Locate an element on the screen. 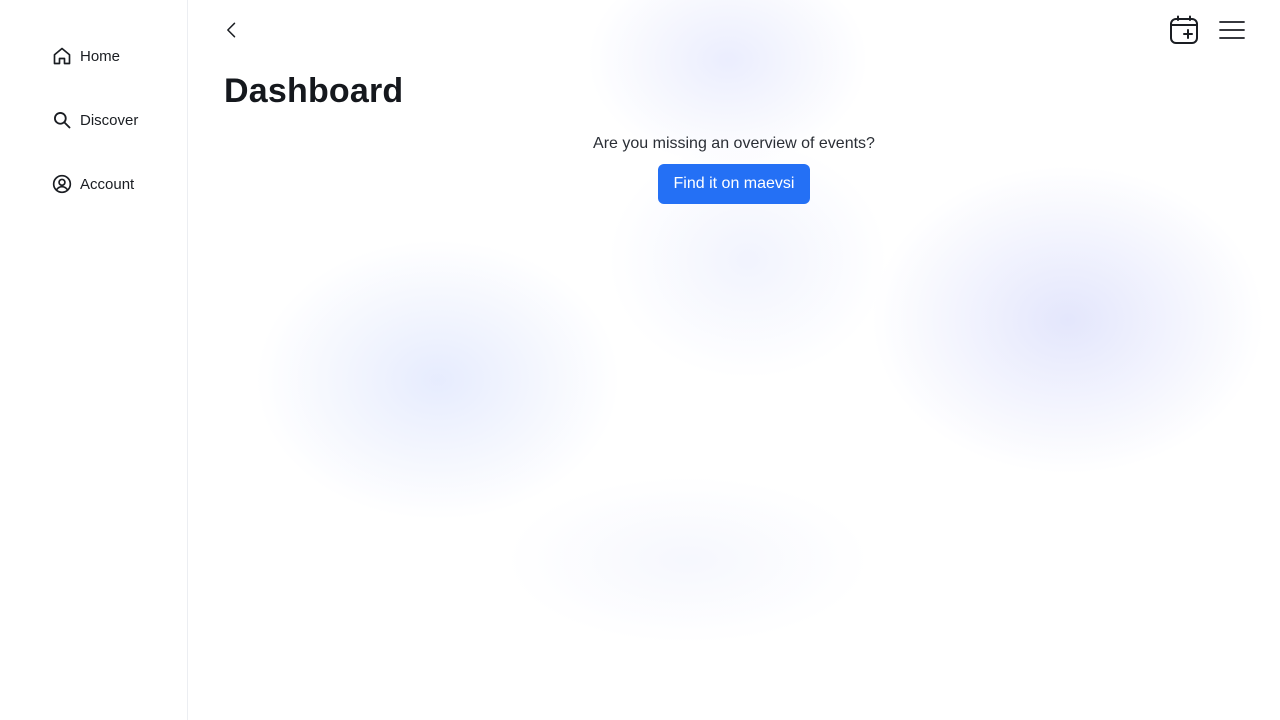 The width and height of the screenshot is (1280, 720). account-icon is located at coordinates (62, 184).